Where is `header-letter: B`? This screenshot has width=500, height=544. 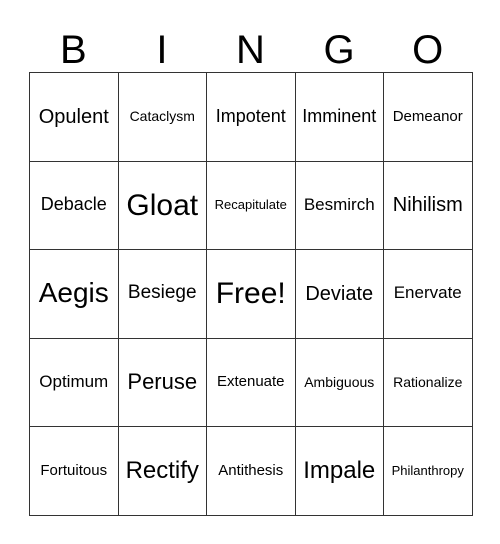 header-letter: B is located at coordinates (73, 50).